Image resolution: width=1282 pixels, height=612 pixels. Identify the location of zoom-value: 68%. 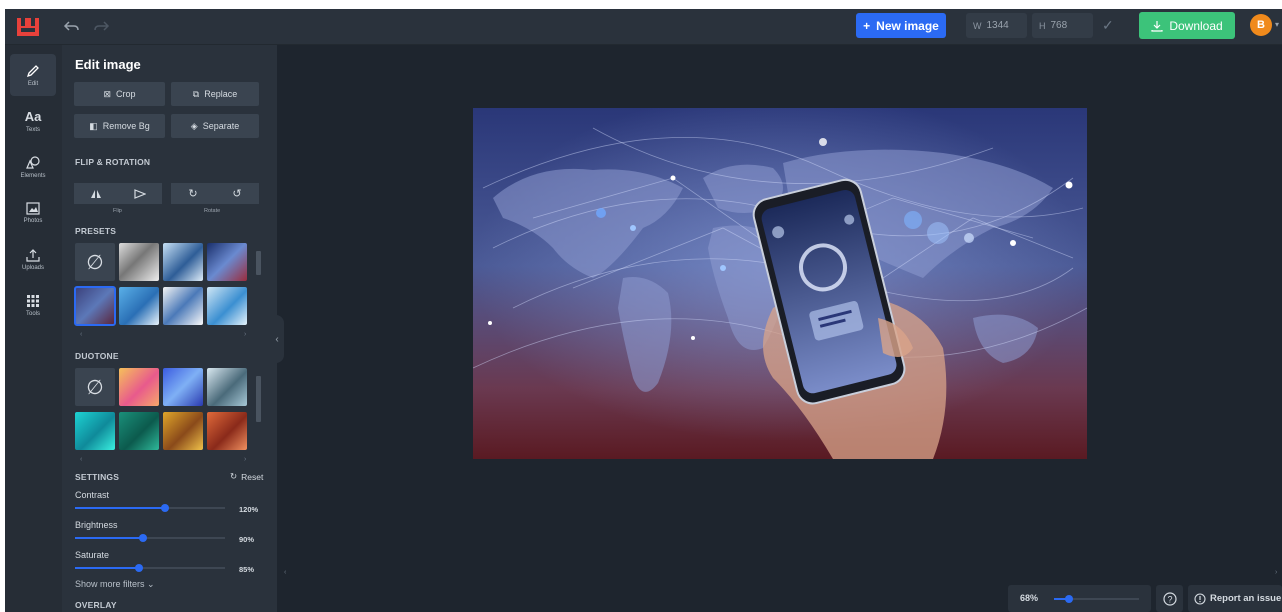
(1029, 598).